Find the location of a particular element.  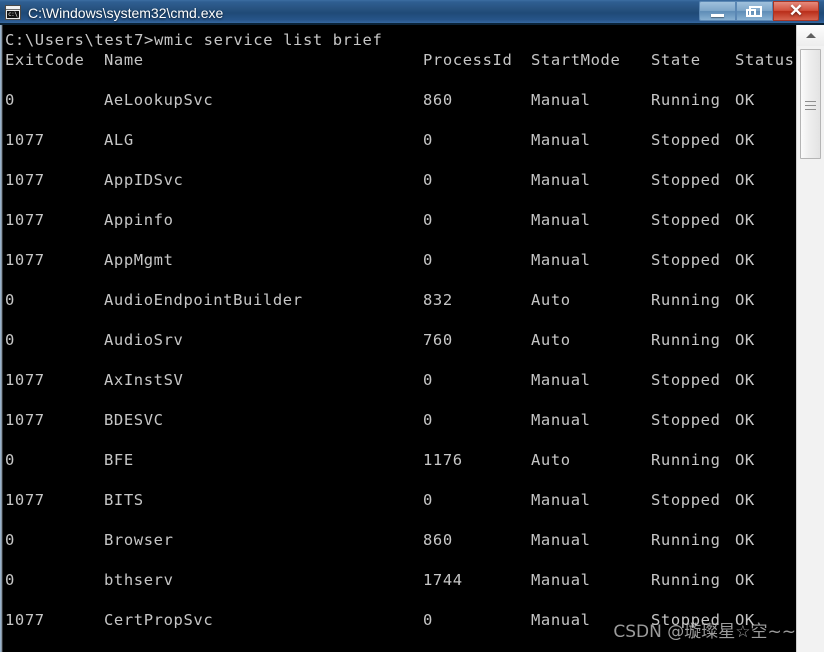

close-icon: ✕ is located at coordinates (796, 10).